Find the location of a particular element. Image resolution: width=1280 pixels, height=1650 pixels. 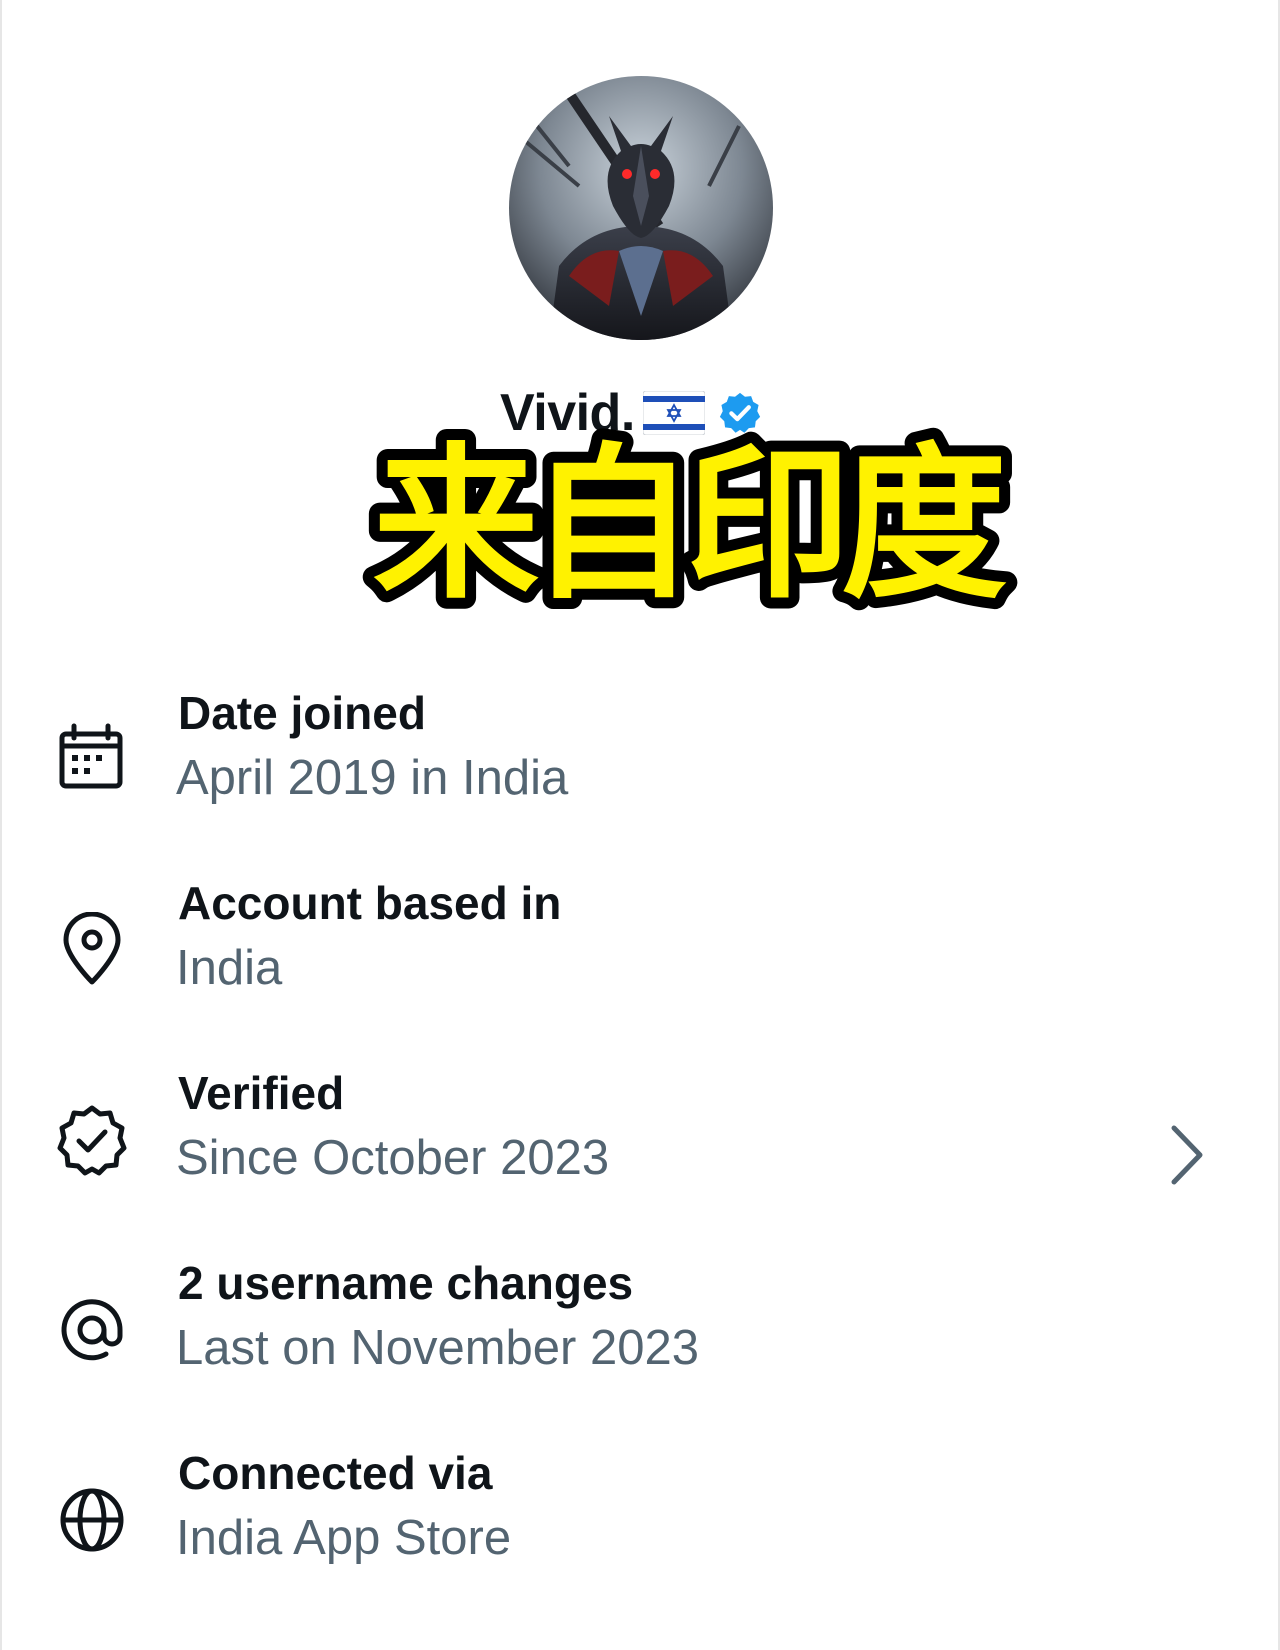

at-sign-icon is located at coordinates (92, 1330).